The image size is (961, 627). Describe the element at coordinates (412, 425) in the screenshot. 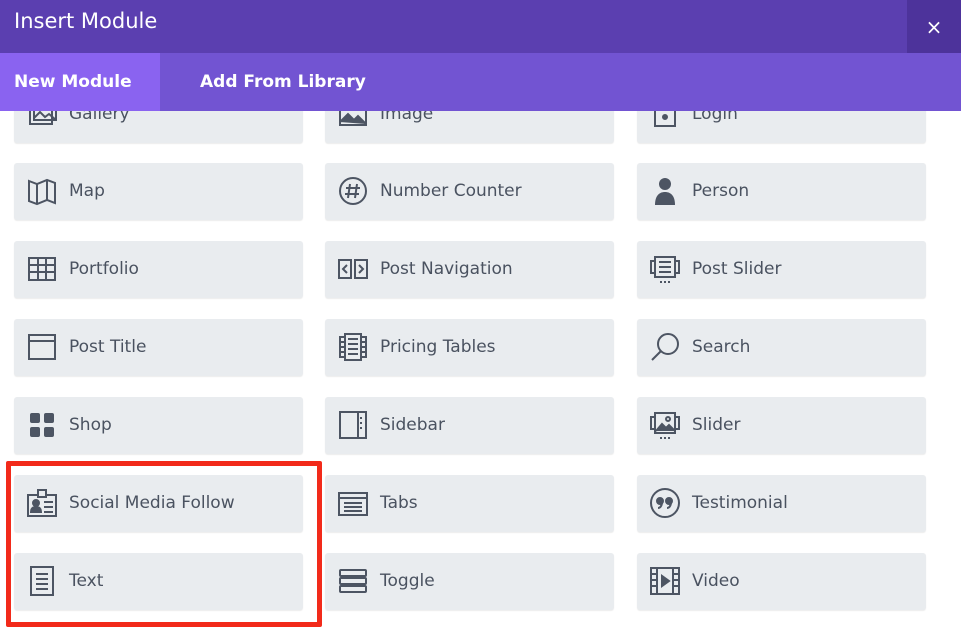

I see `module-label: Sidebar` at that location.